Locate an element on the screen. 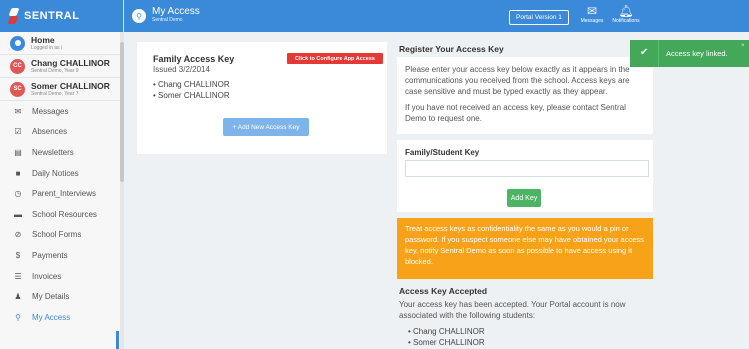 The height and width of the screenshot is (349, 749). messages-label: Messages is located at coordinates (592, 21).